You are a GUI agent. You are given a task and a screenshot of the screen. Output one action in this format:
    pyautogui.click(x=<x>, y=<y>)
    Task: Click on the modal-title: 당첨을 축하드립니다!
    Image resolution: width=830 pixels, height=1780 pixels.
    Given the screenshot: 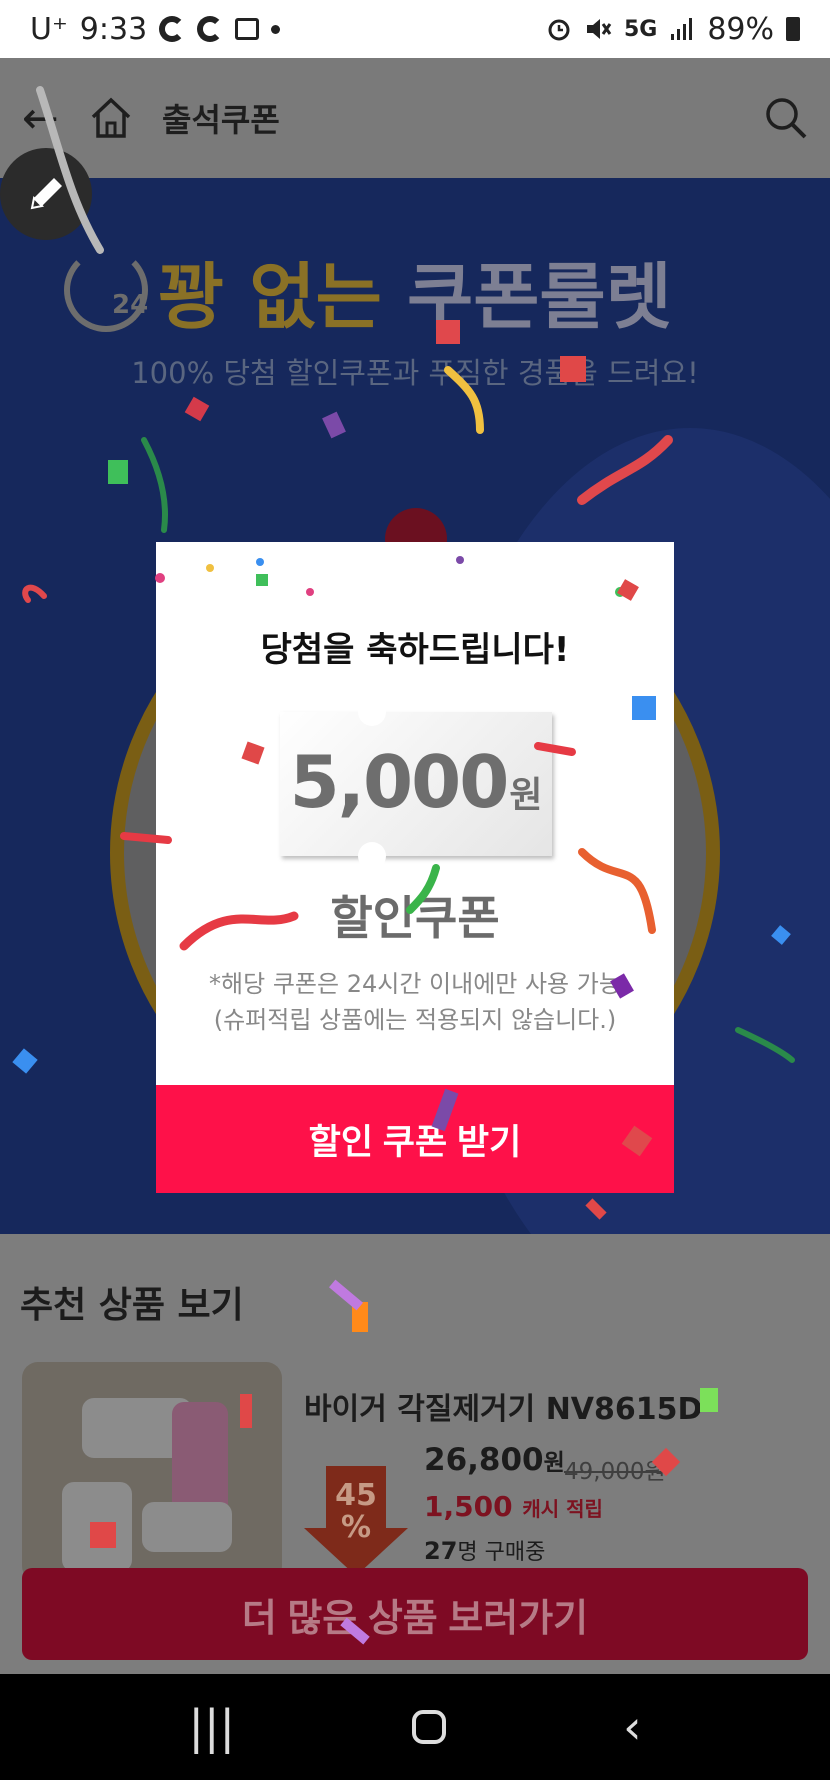 What is the action you would take?
    pyautogui.click(x=415, y=650)
    